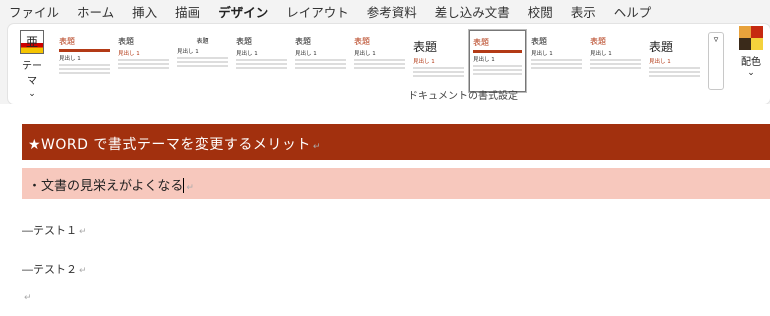  Describe the element at coordinates (184, 185) in the screenshot. I see `text-cursor` at that location.